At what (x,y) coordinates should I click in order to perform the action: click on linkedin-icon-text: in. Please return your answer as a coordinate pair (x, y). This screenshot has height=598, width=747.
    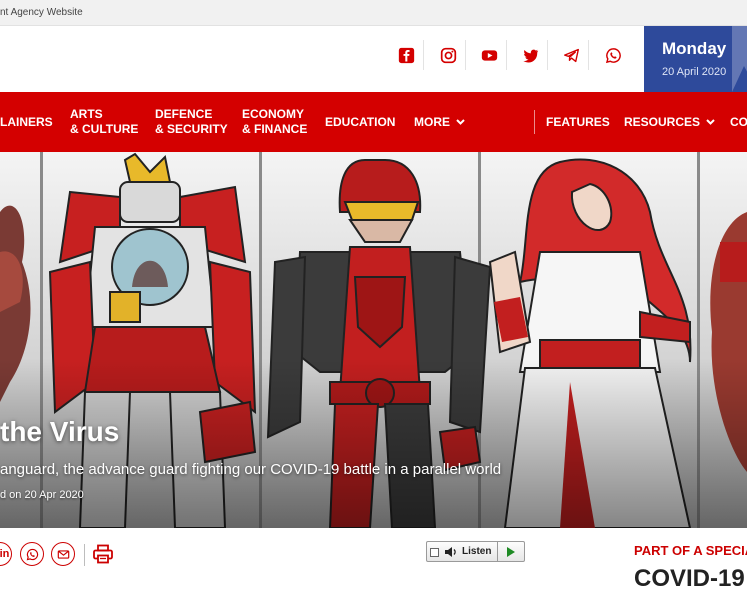
    Looking at the image, I should click on (5, 554).